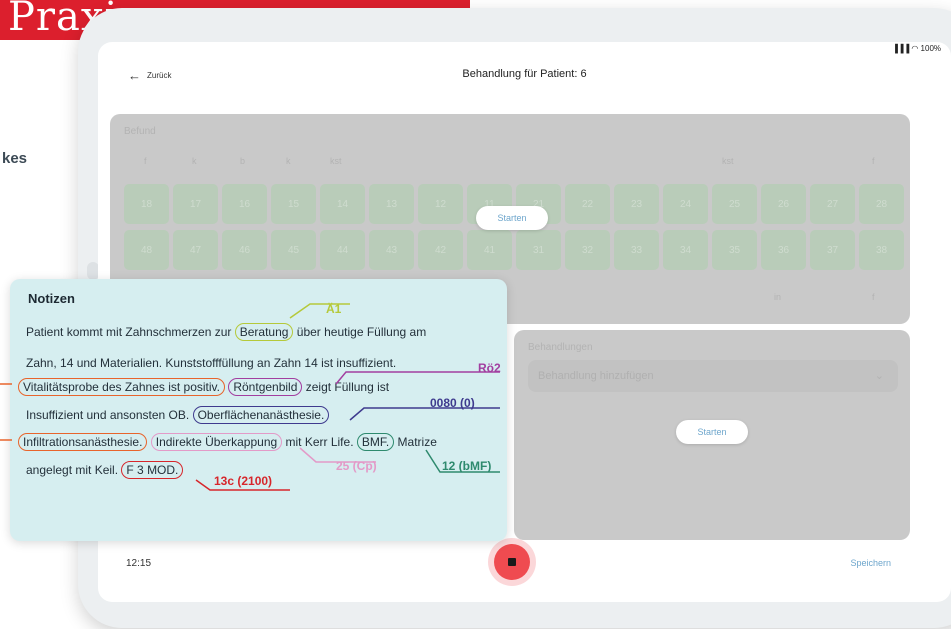  What do you see at coordinates (870, 563) in the screenshot?
I see `save-button: Speichern` at bounding box center [870, 563].